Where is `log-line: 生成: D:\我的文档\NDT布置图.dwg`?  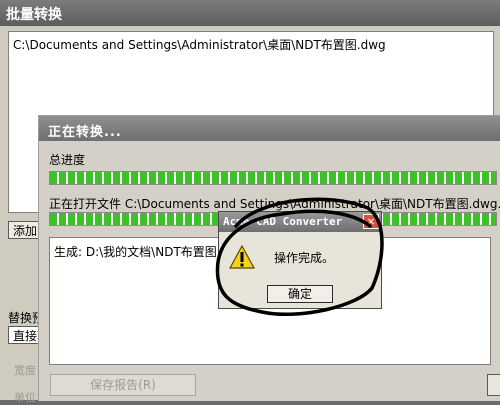
log-line: 生成: D:\我的文档\NDT布置图.dwg is located at coordinates (150, 252).